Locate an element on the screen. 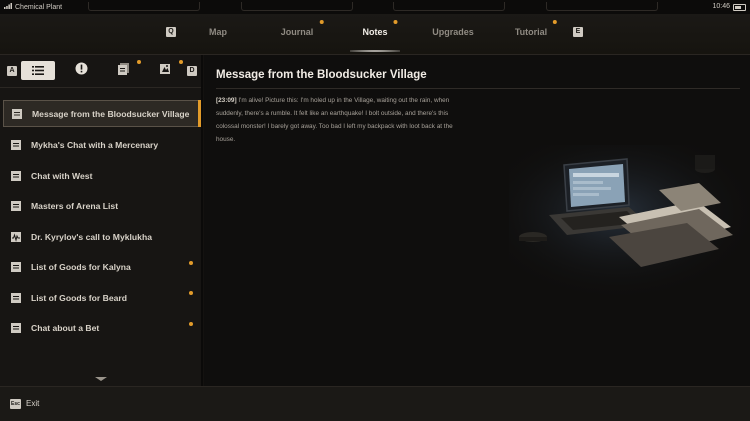 The height and width of the screenshot is (421, 750). tab-journal: Journal is located at coordinates (302, 28).